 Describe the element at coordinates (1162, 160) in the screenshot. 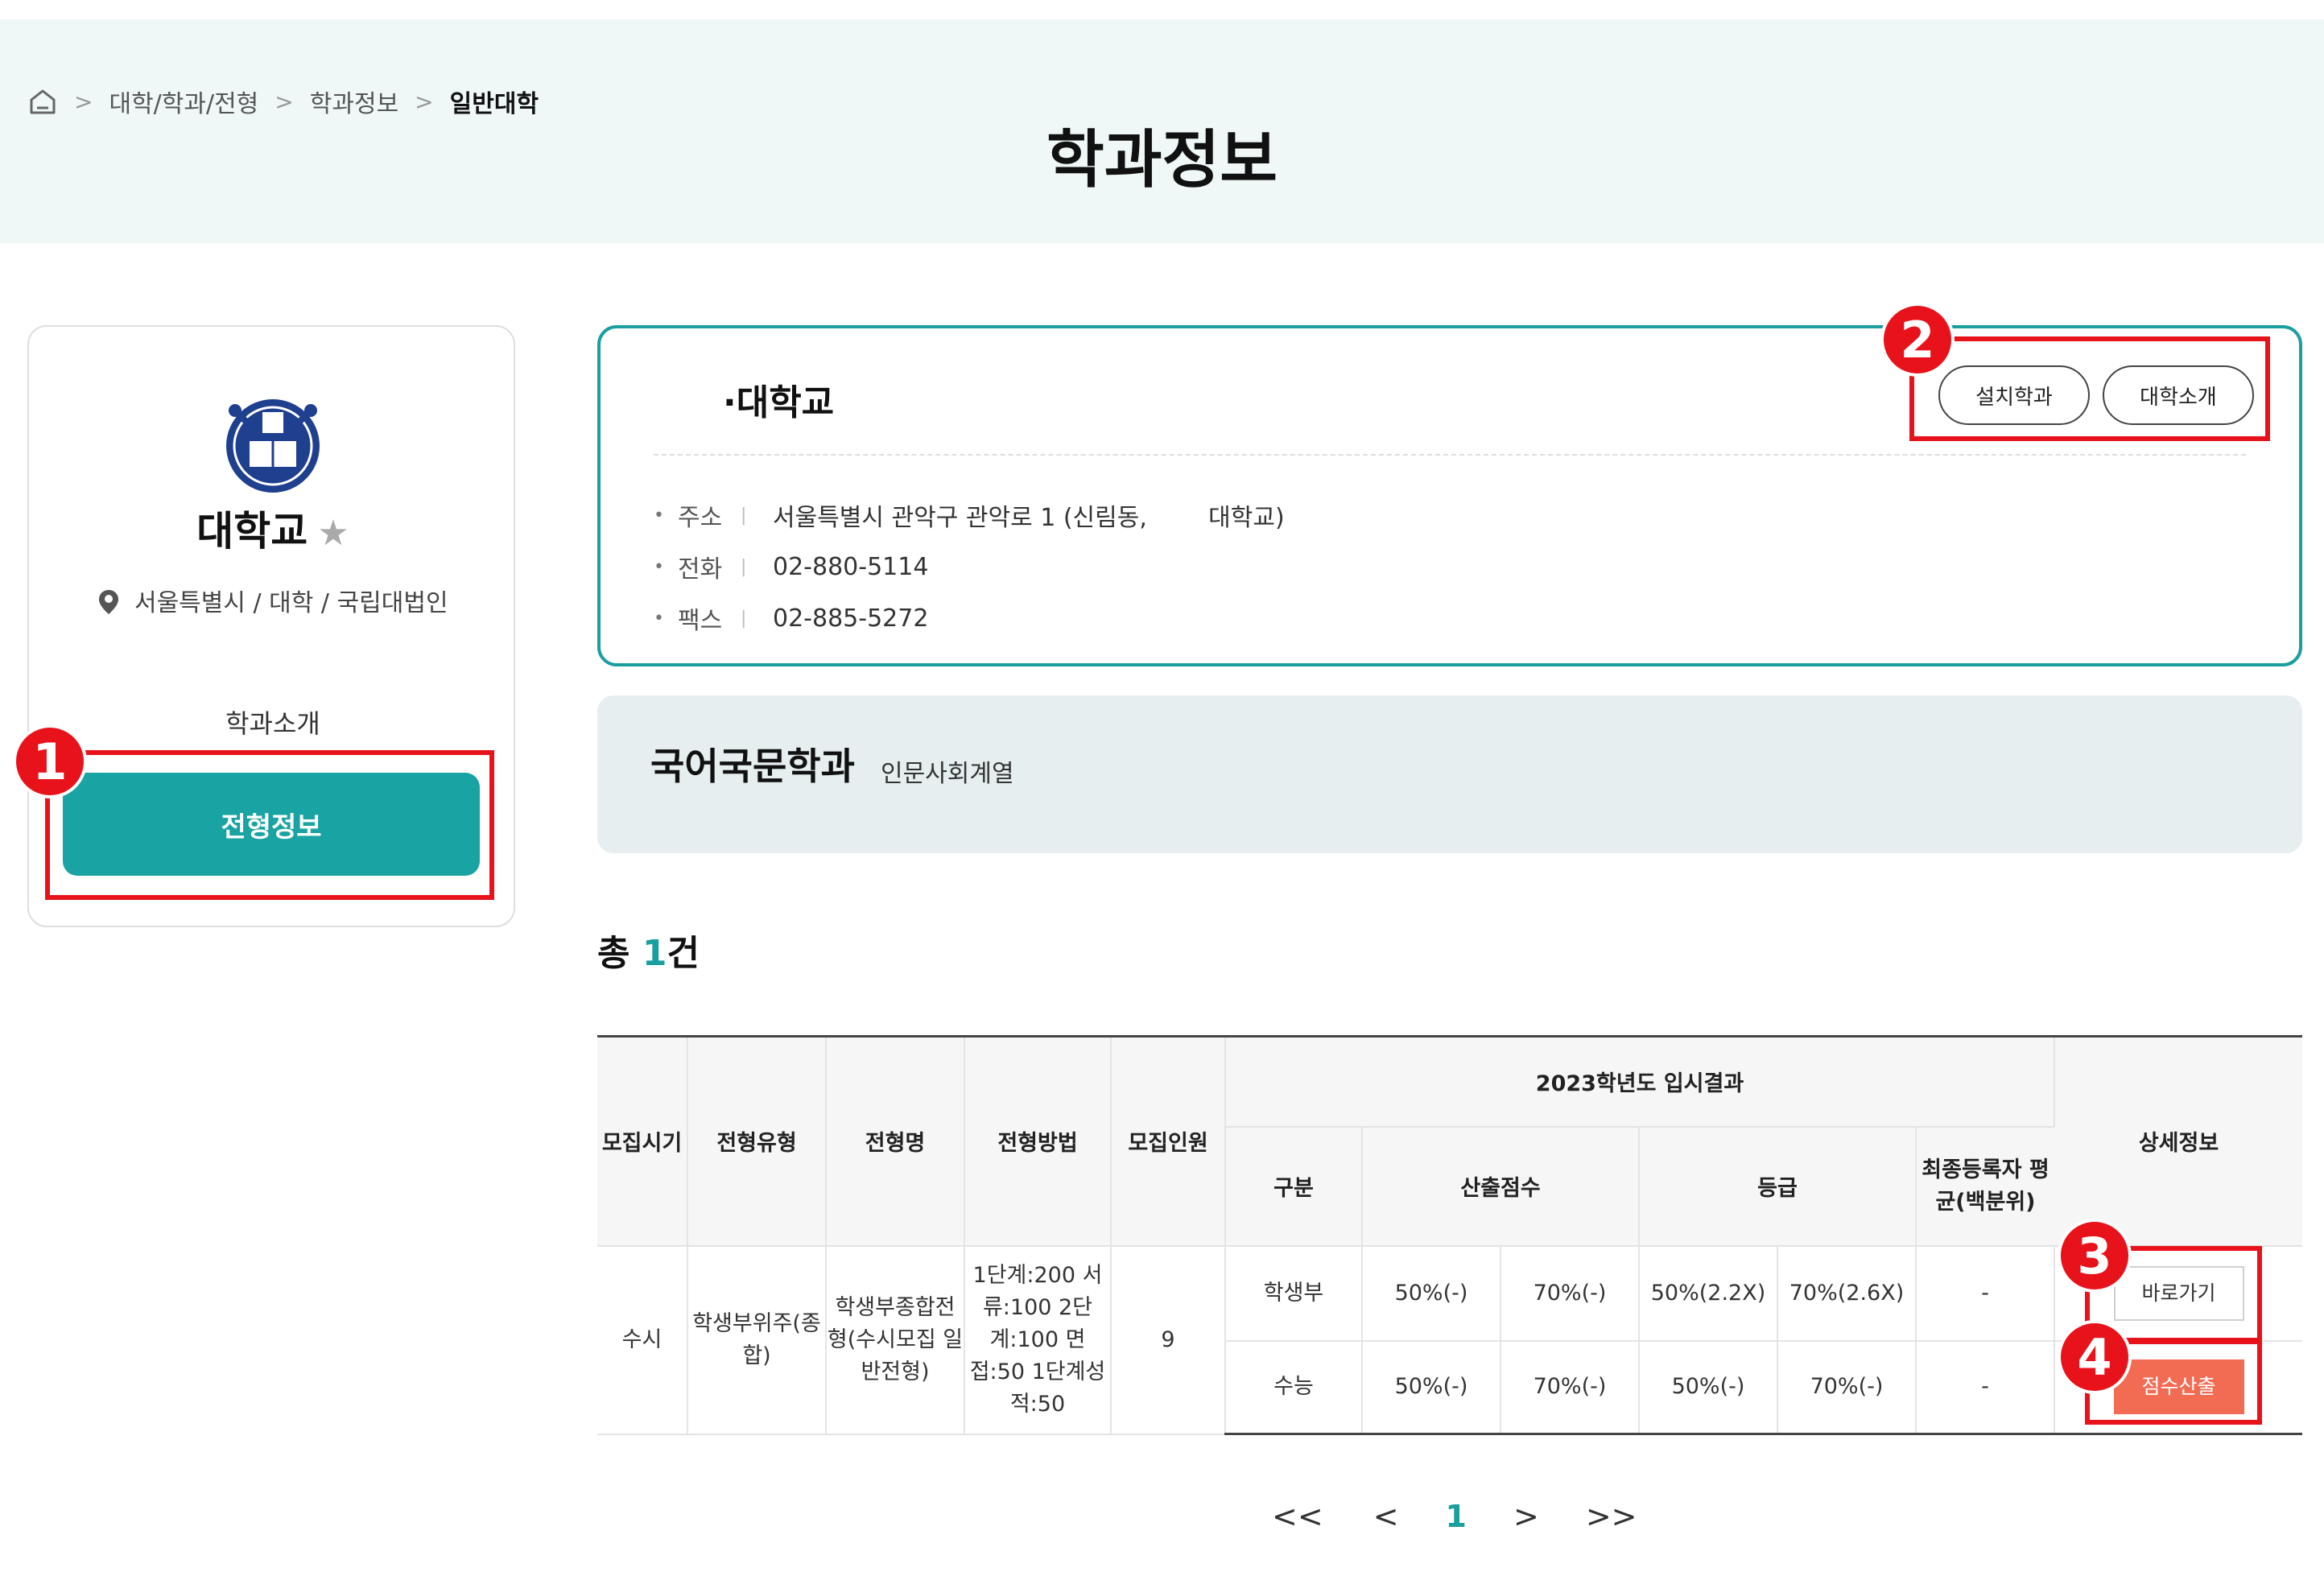

I see `page-title: 학과정보` at that location.